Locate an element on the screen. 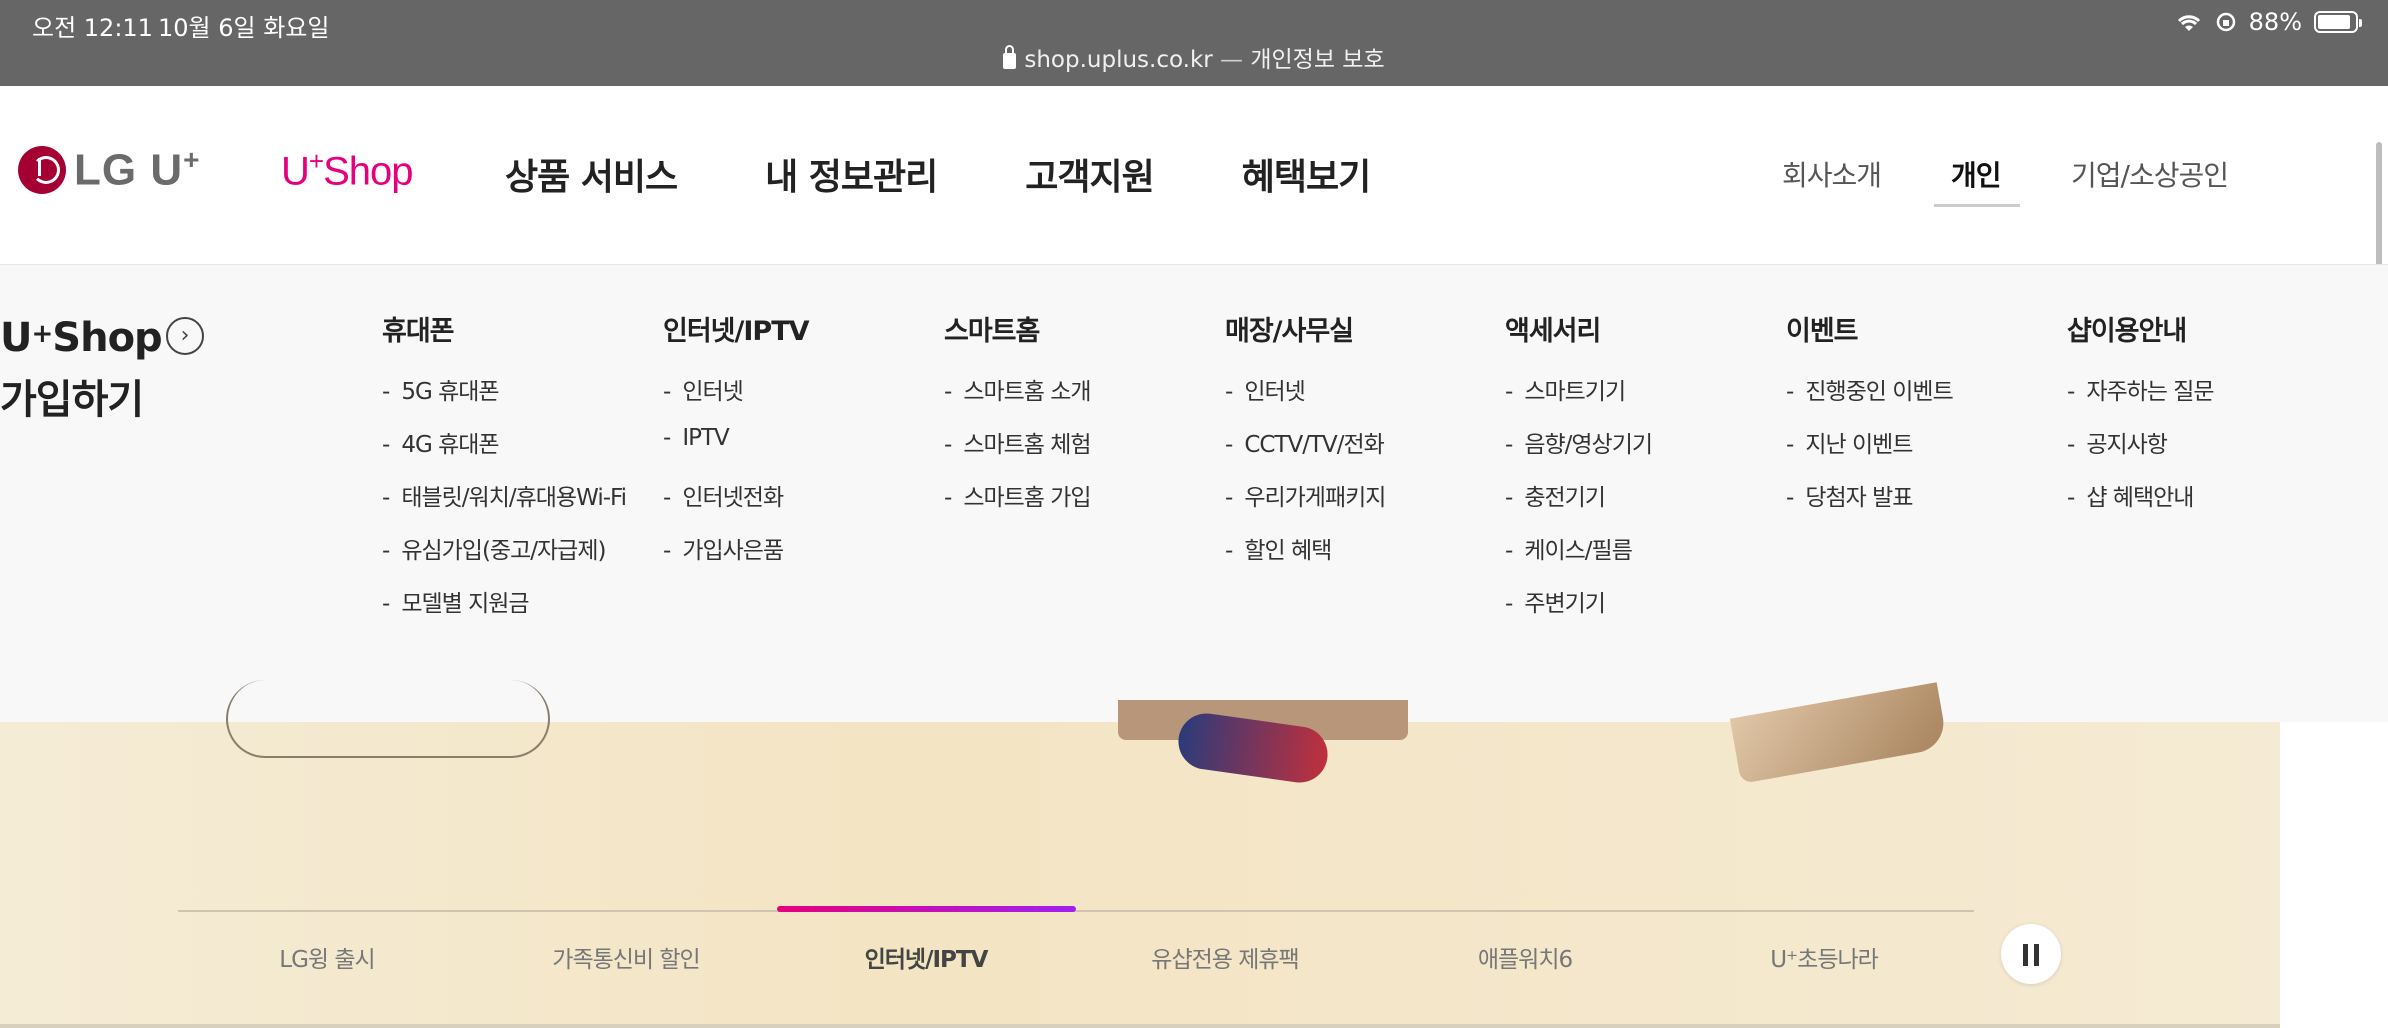 This screenshot has height=1028, width=2388. menu-item: 가입사은품 is located at coordinates (736, 557).